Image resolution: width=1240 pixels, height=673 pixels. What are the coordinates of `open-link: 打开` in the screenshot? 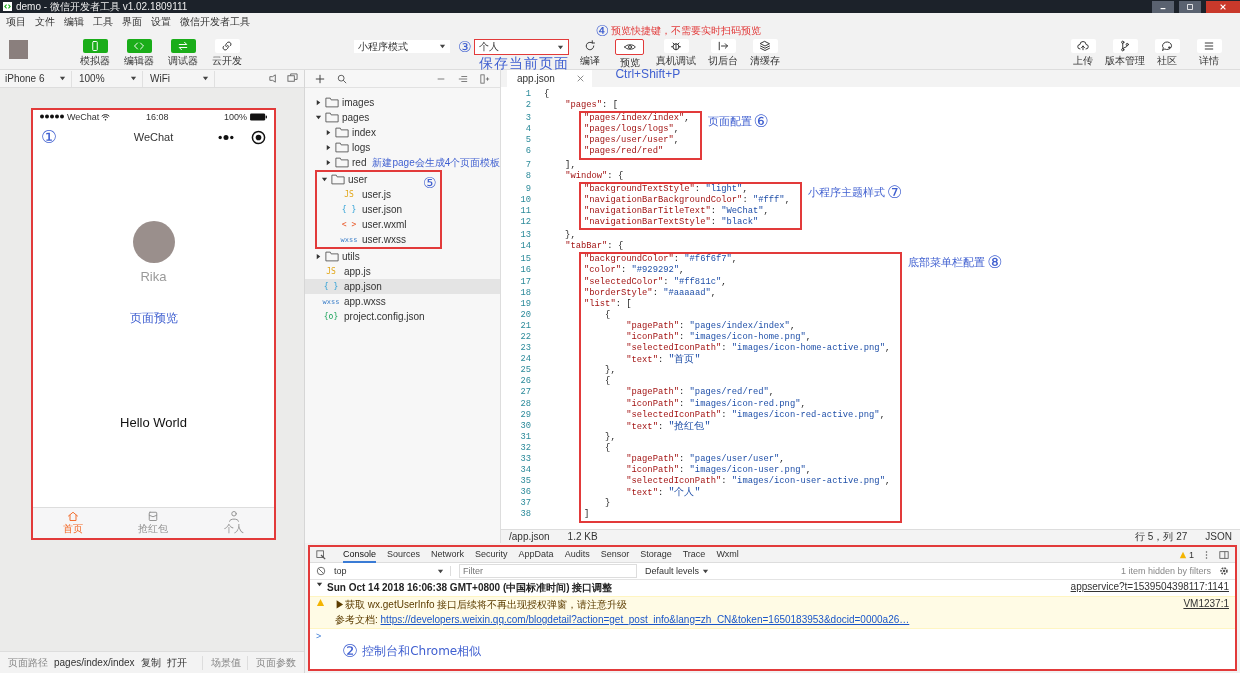 It's located at (176, 662).